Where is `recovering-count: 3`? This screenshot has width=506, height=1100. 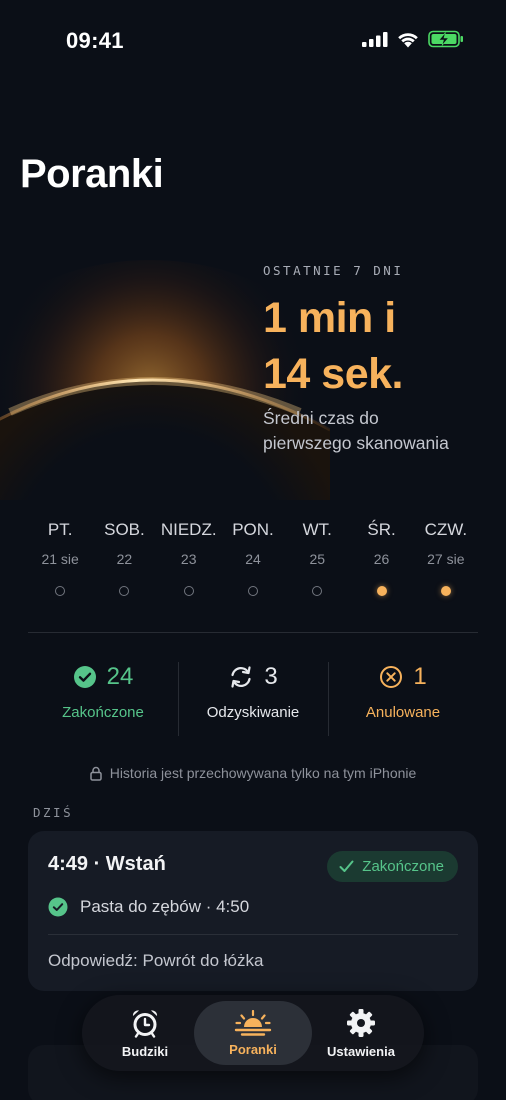
recovering-count: 3 is located at coordinates (271, 676).